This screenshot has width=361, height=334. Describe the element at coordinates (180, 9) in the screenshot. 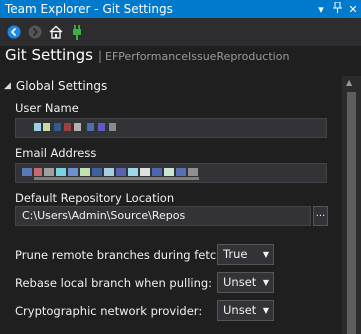

I see `title-bar: Team Explorer - Git Settings ▾ ✕` at that location.